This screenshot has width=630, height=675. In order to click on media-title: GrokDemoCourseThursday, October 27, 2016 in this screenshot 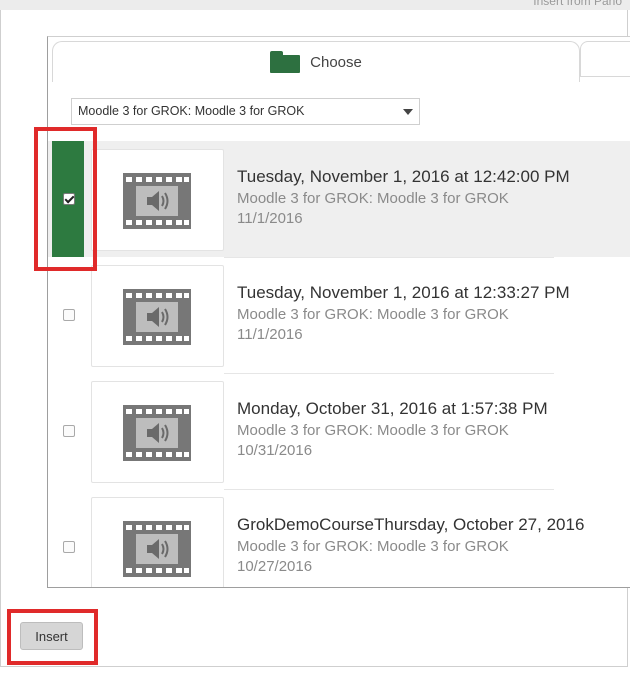, I will do `click(411, 524)`.